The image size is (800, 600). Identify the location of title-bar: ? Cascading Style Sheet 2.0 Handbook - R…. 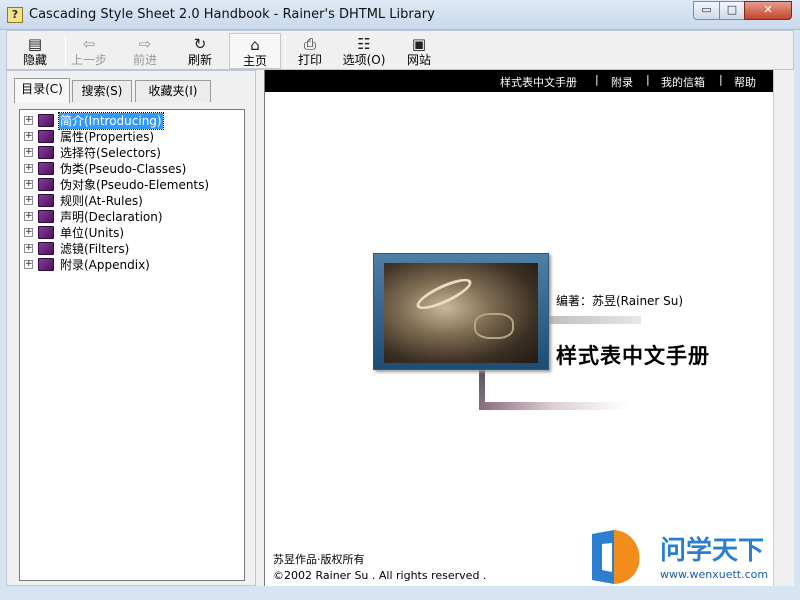
(400, 15).